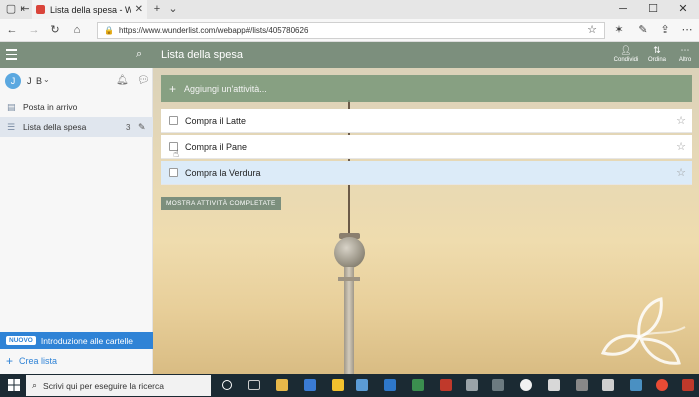 This screenshot has width=699, height=397. I want to click on watermark-leaves-icon, so click(643, 331).